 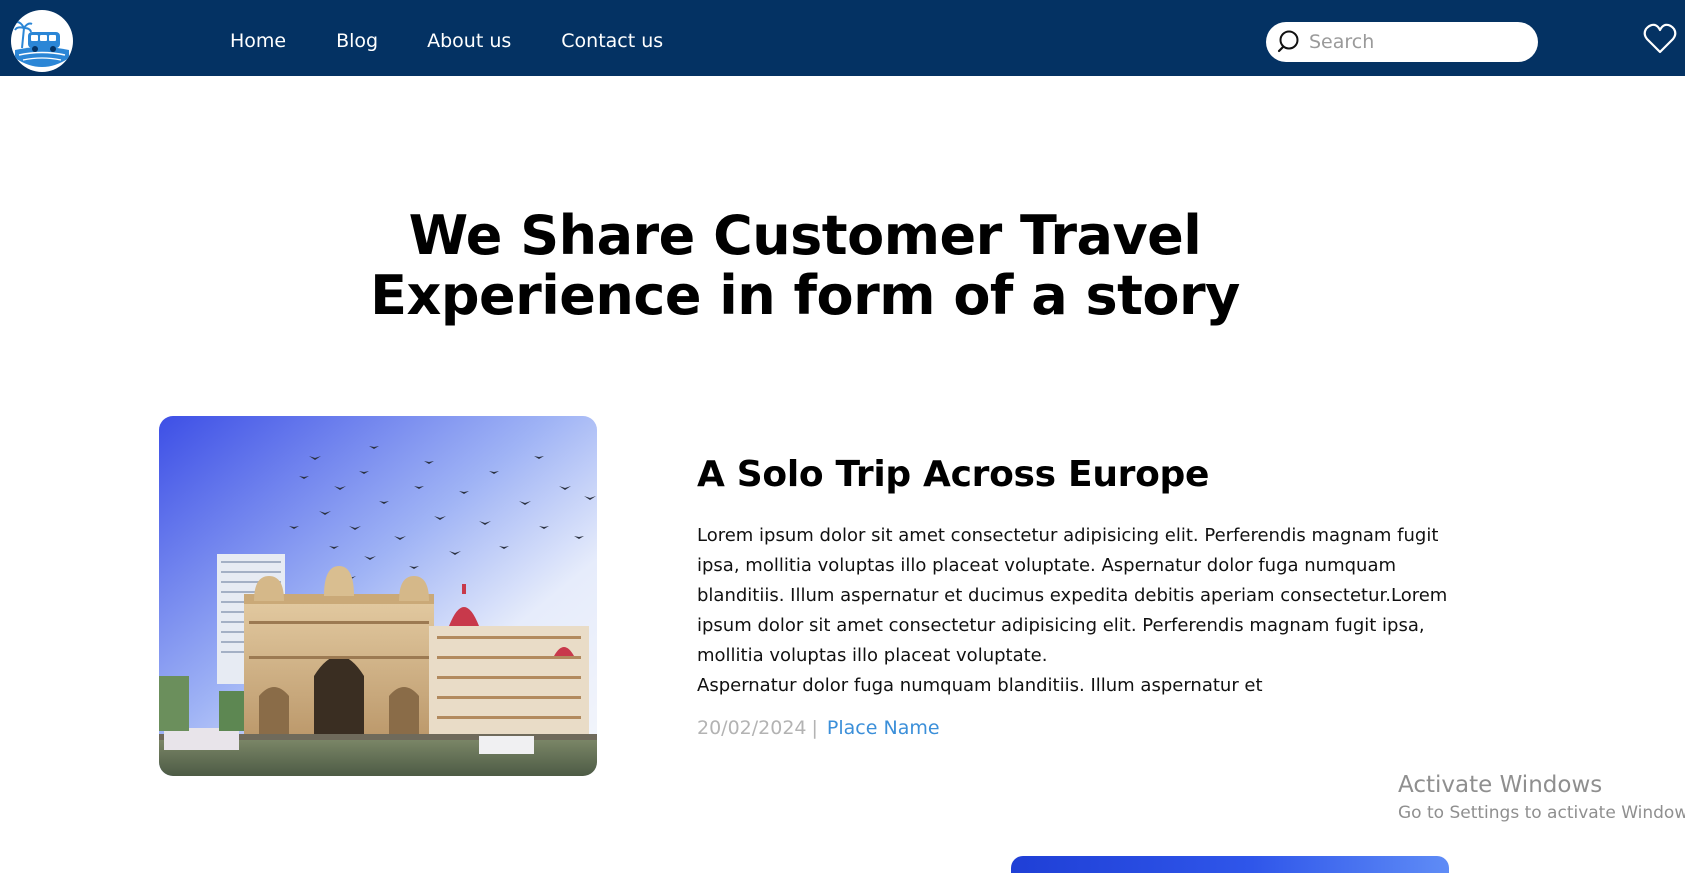 I want to click on site-logo, so click(x=42, y=41).